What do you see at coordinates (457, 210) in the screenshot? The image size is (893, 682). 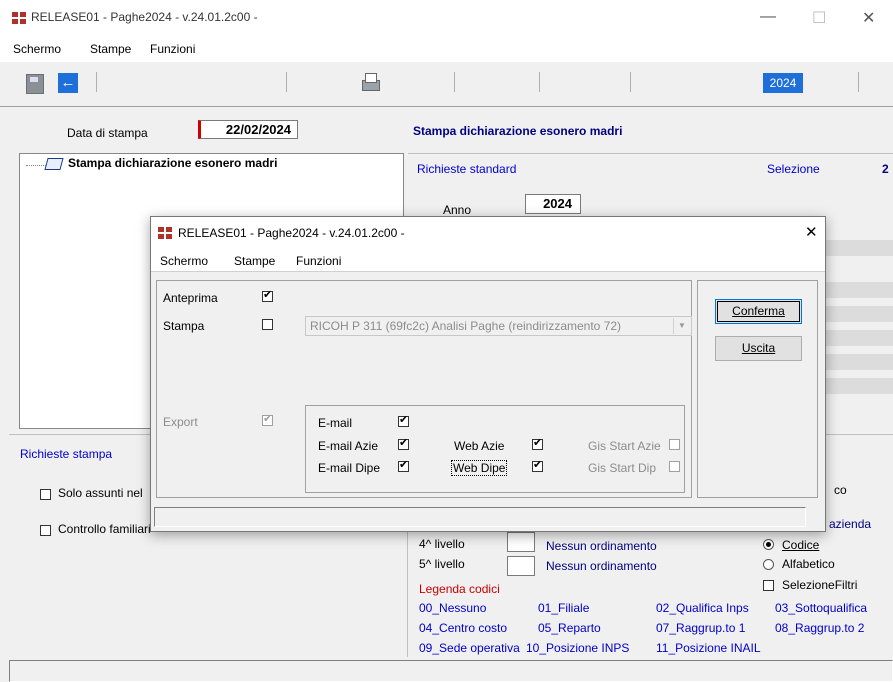 I see `year-label: Anno` at bounding box center [457, 210].